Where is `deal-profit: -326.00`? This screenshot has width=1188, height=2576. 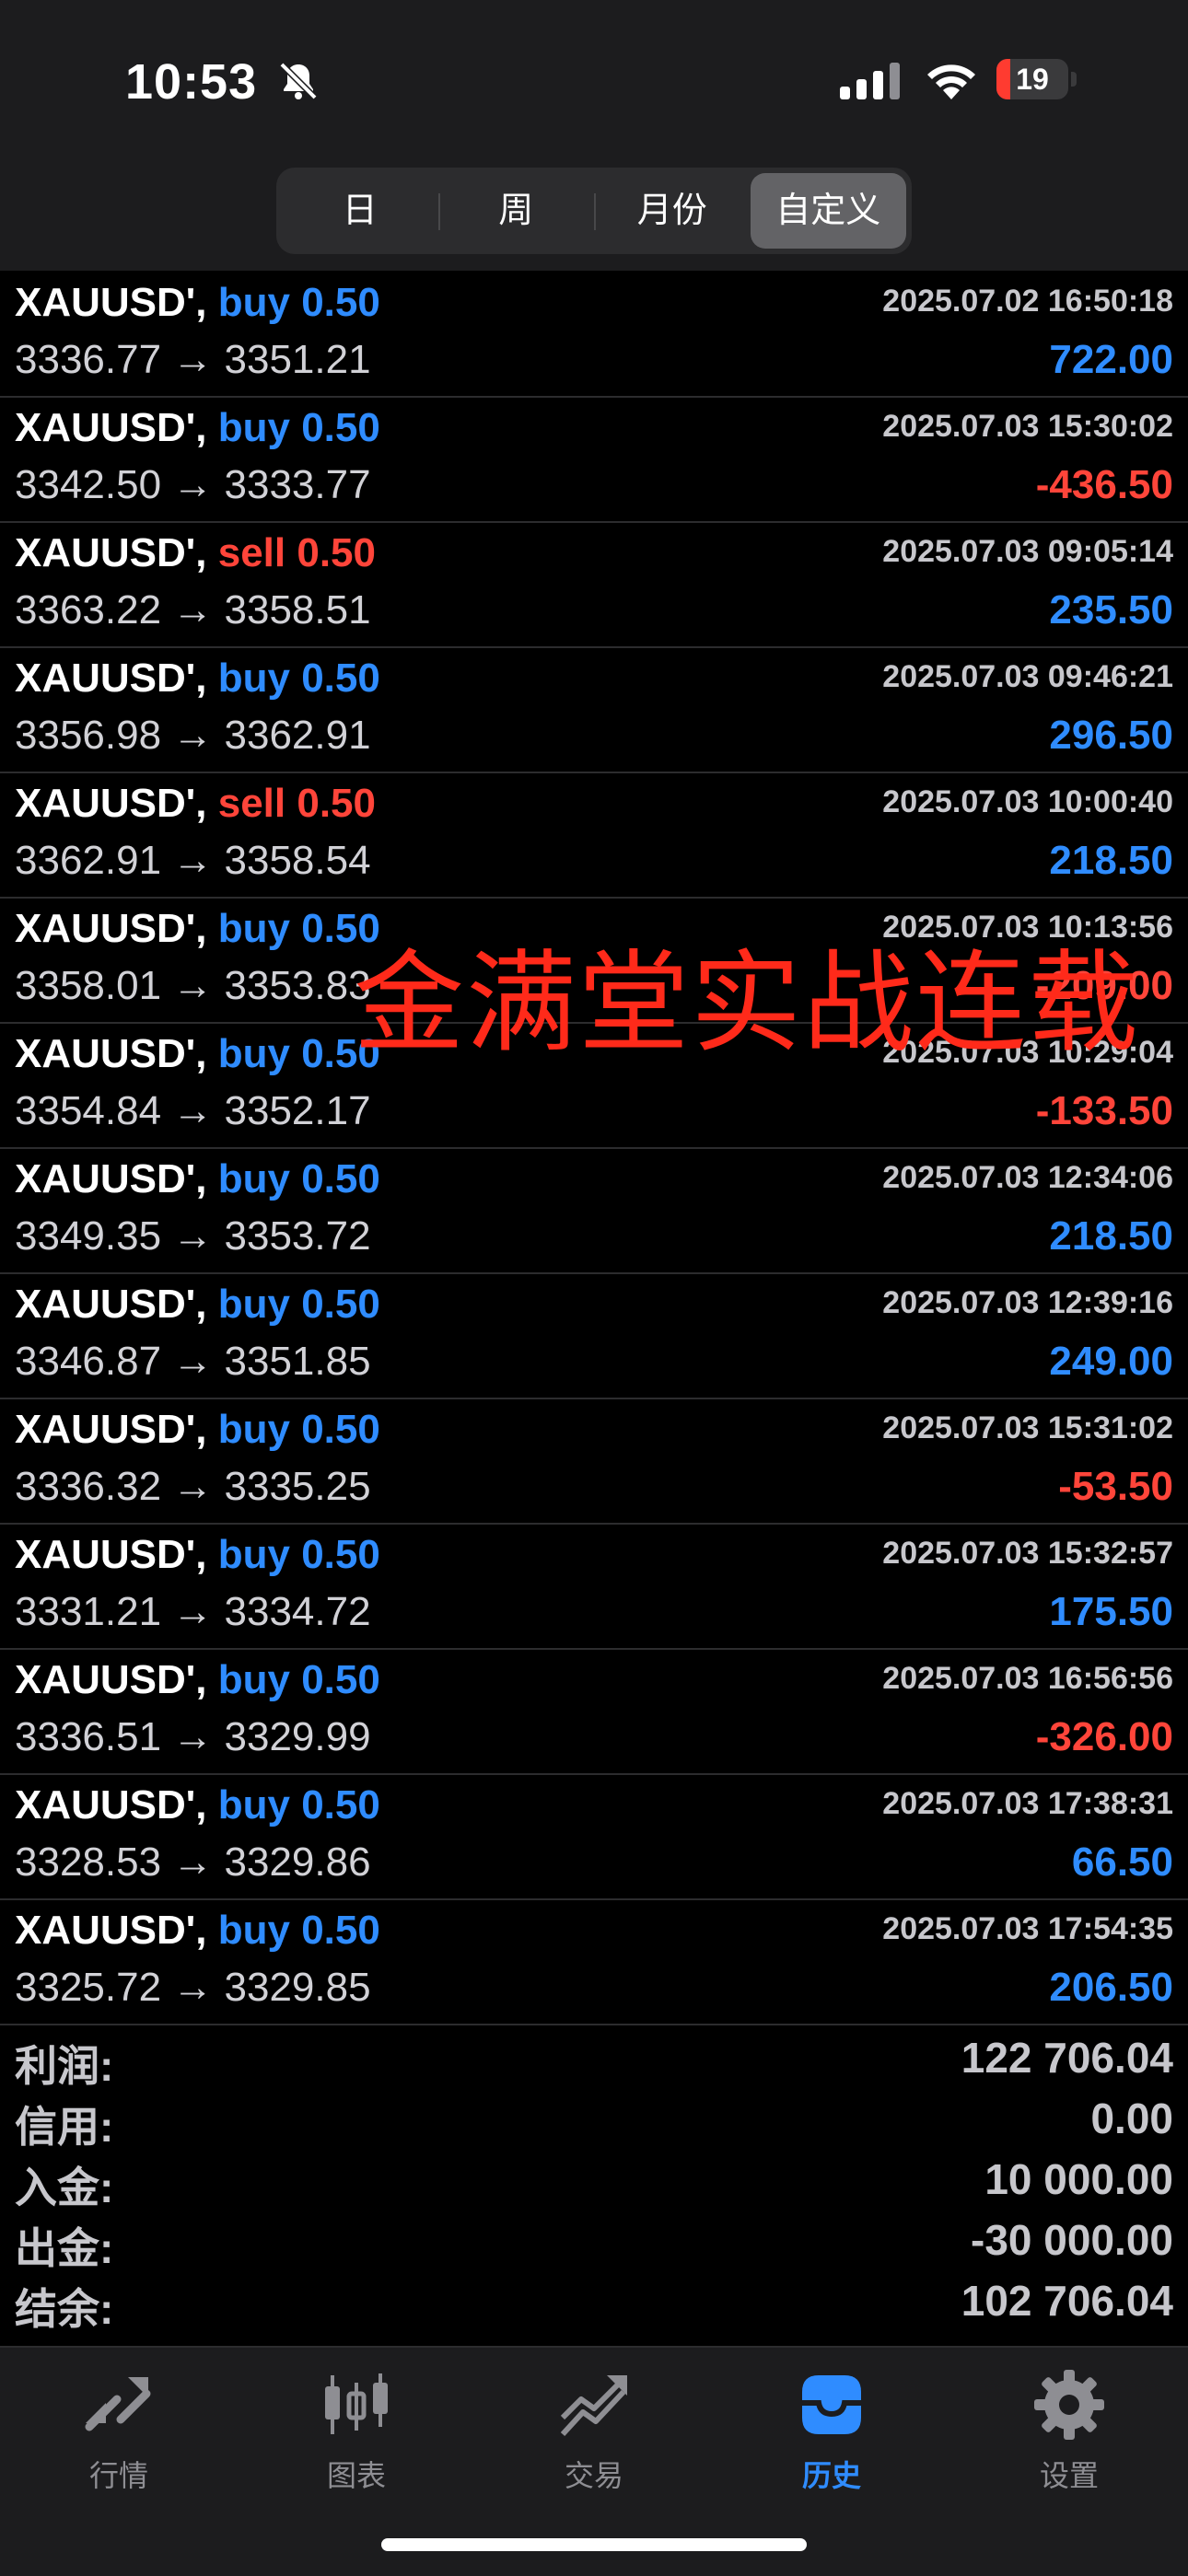 deal-profit: -326.00 is located at coordinates (1104, 1736).